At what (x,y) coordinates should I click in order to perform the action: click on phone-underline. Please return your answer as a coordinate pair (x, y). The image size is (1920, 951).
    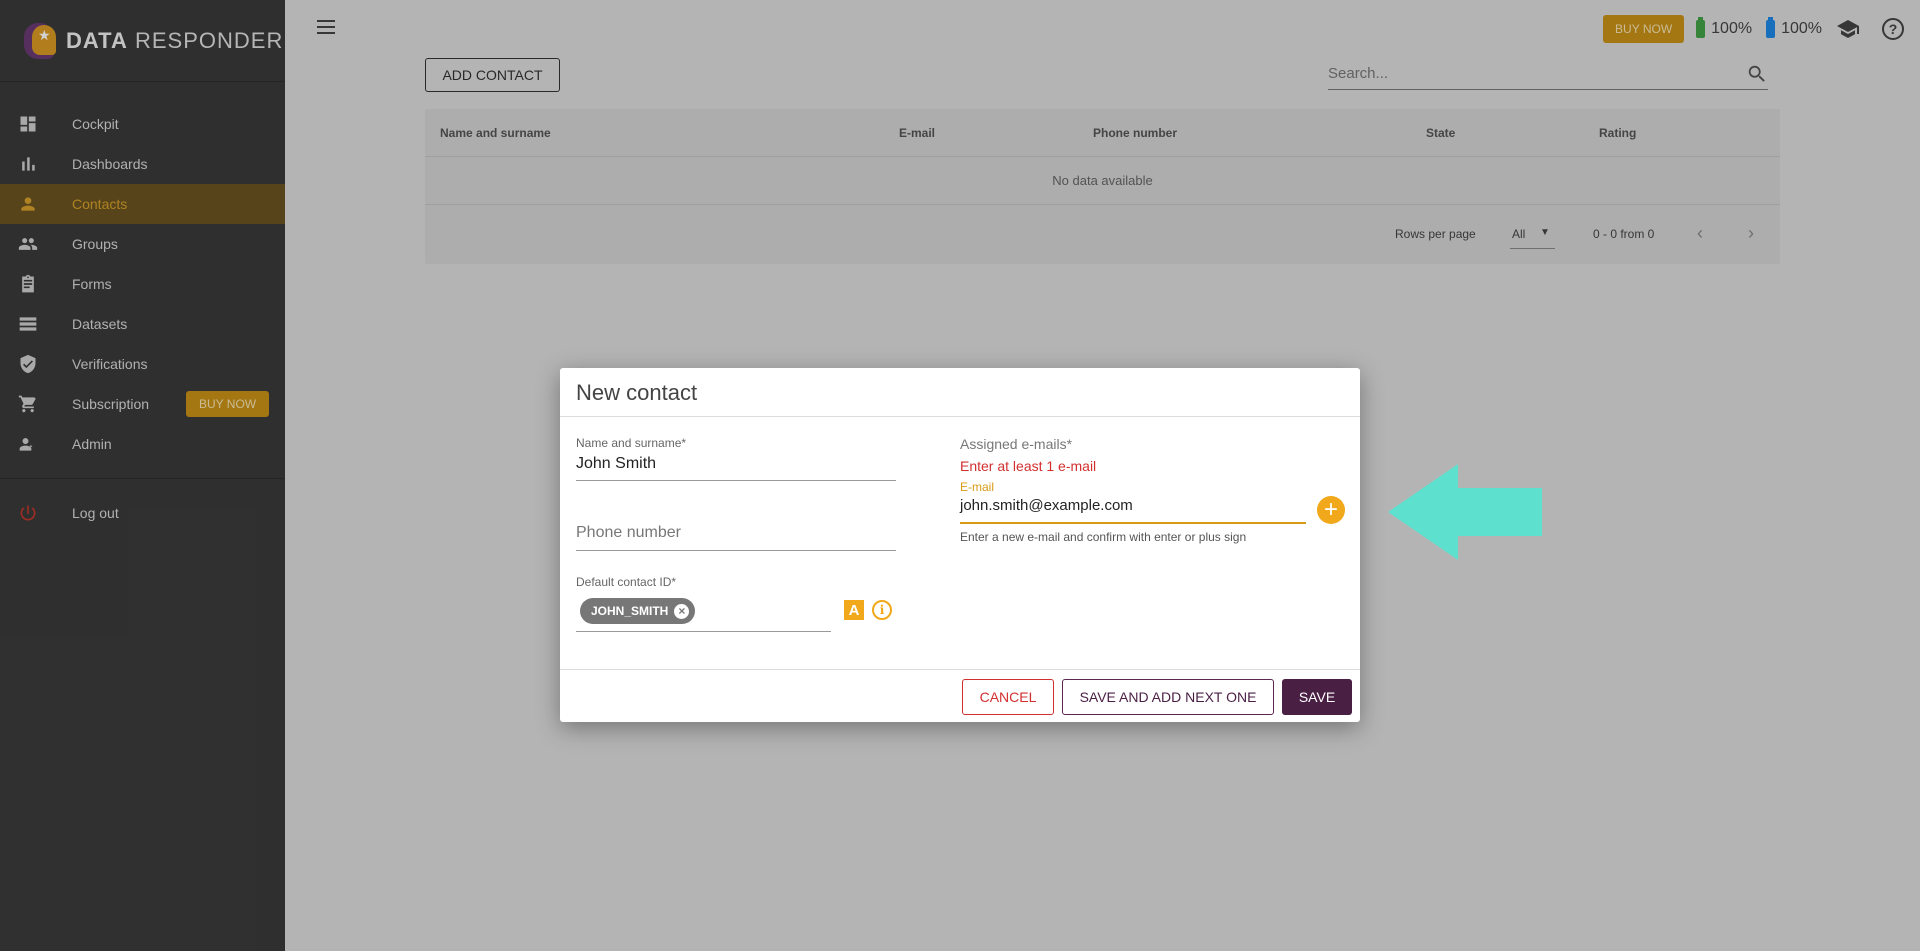
    Looking at the image, I should click on (736, 550).